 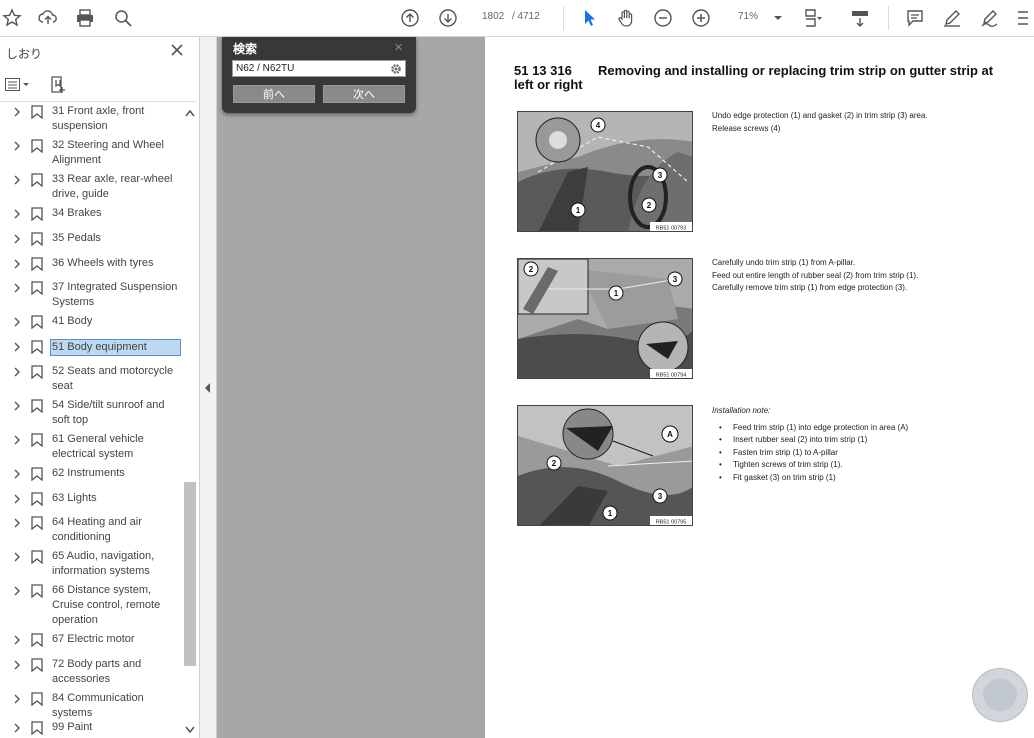 What do you see at coordinates (98, 705) in the screenshot?
I see `bookmark-label: 84 Communication systems` at bounding box center [98, 705].